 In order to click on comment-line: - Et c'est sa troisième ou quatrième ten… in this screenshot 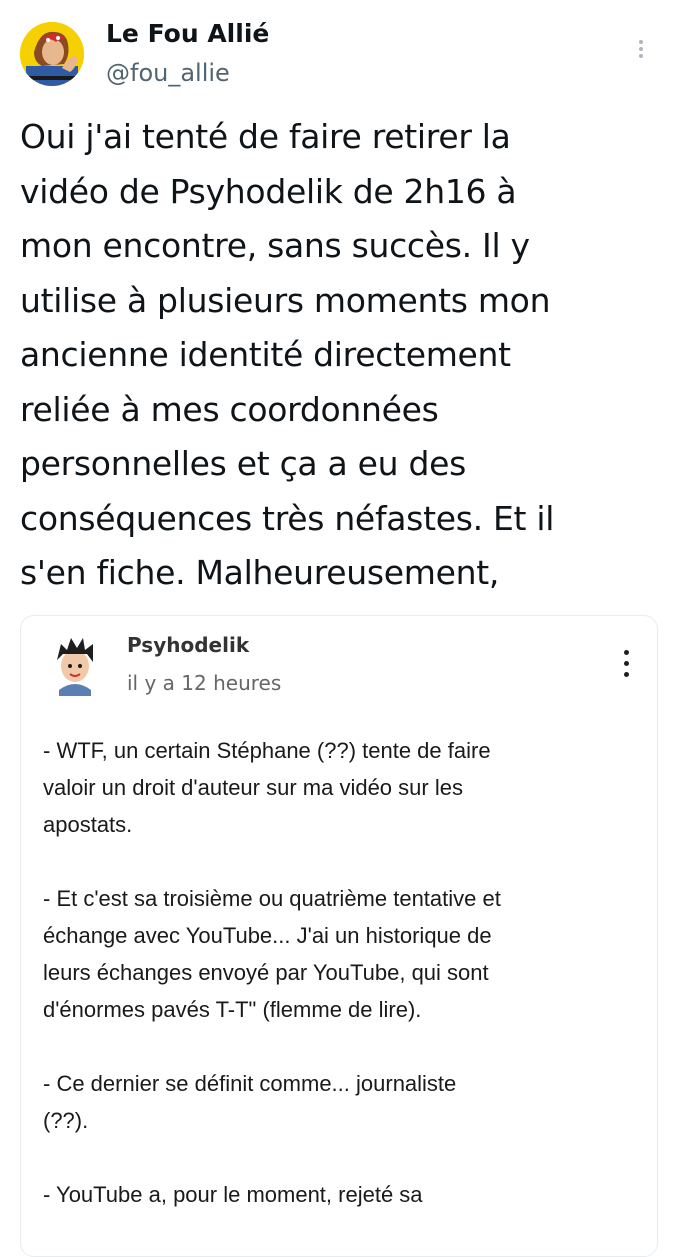, I will do `click(272, 898)`.